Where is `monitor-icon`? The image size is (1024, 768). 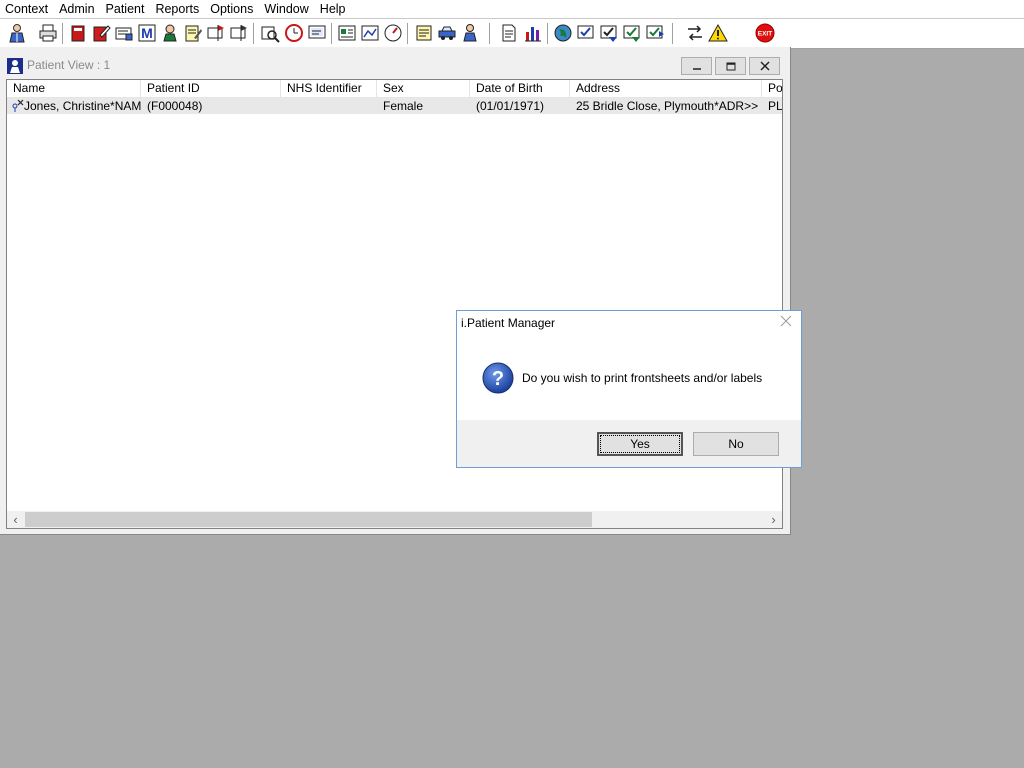 monitor-icon is located at coordinates (317, 33).